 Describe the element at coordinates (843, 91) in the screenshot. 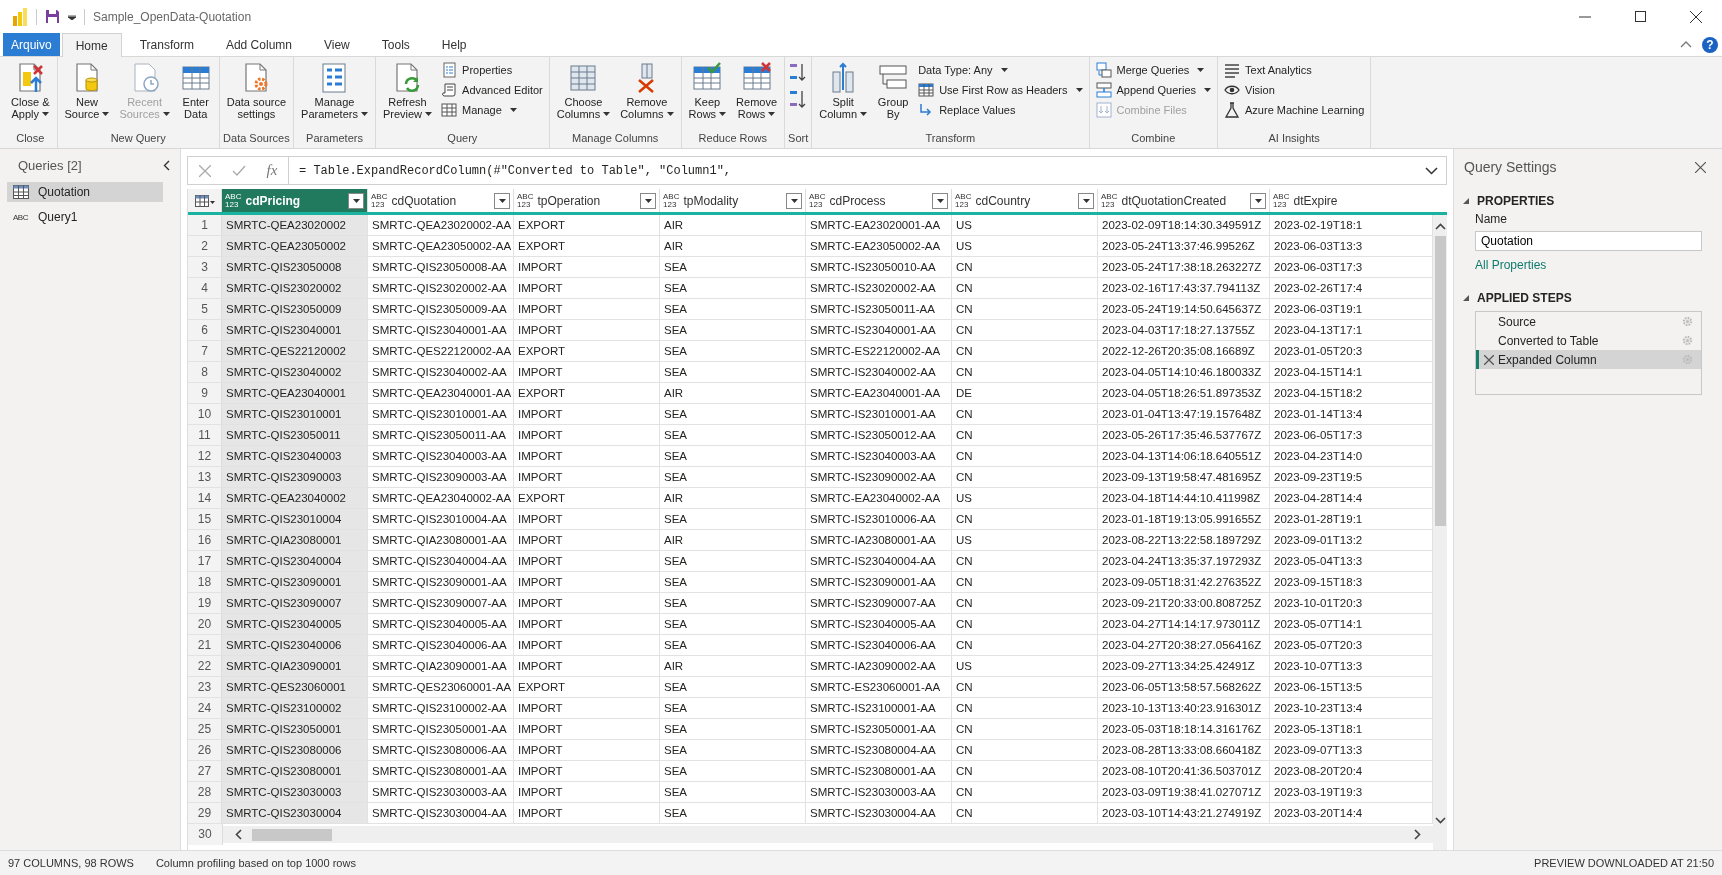

I see `ribbon-button: Split Column` at that location.